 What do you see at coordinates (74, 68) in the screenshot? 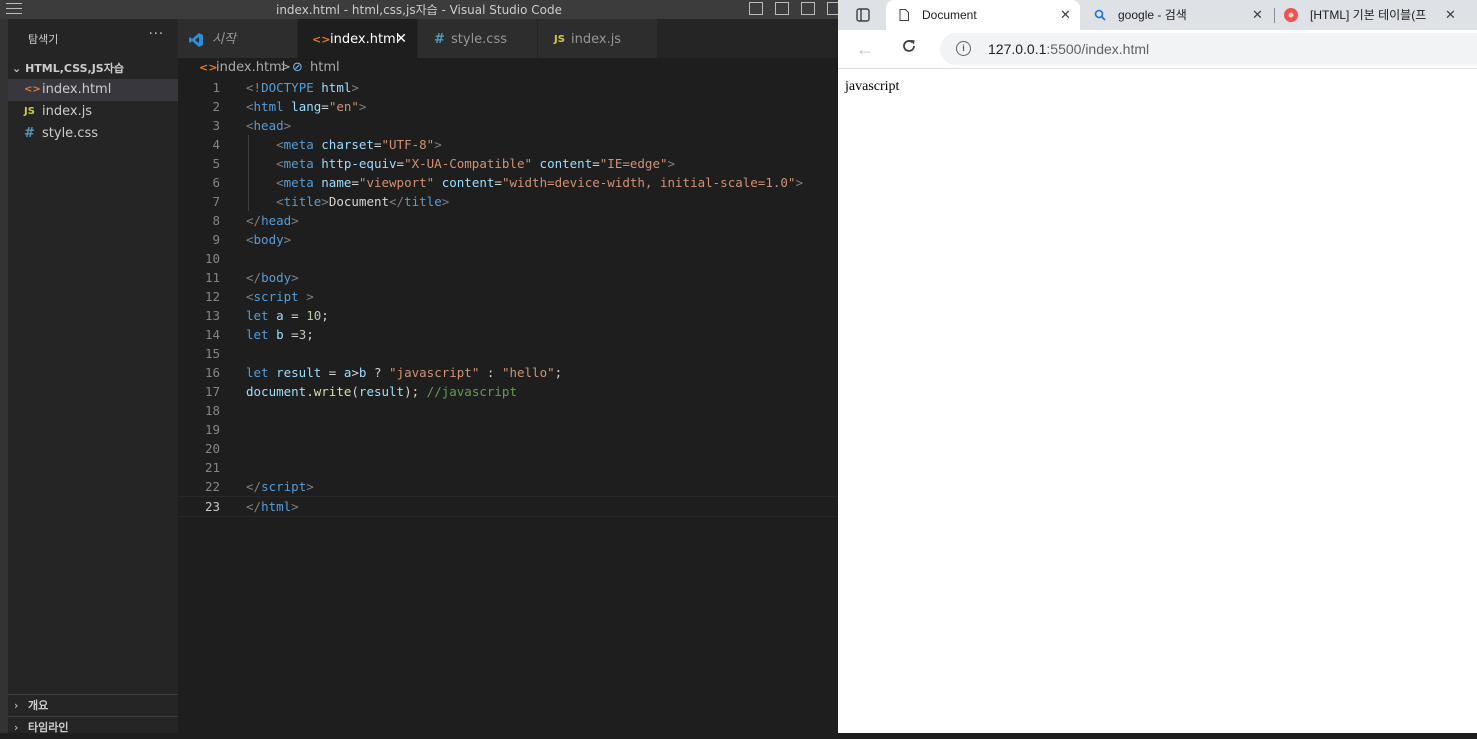
I see `folder-name: HTML,CSS,JS자습` at bounding box center [74, 68].